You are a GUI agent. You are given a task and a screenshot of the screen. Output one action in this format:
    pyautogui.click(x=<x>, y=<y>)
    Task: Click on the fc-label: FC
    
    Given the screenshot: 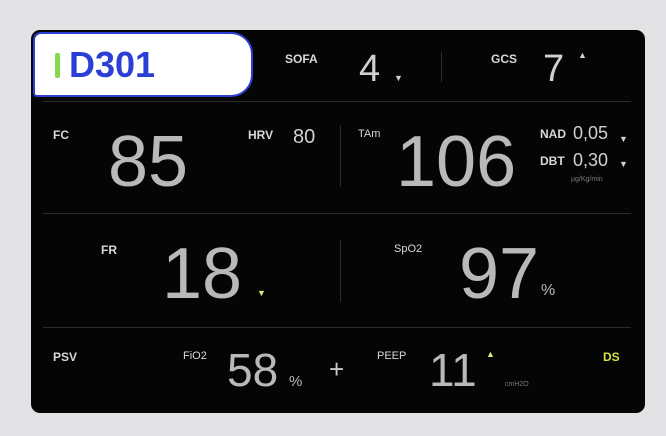 What is the action you would take?
    pyautogui.click(x=61, y=135)
    